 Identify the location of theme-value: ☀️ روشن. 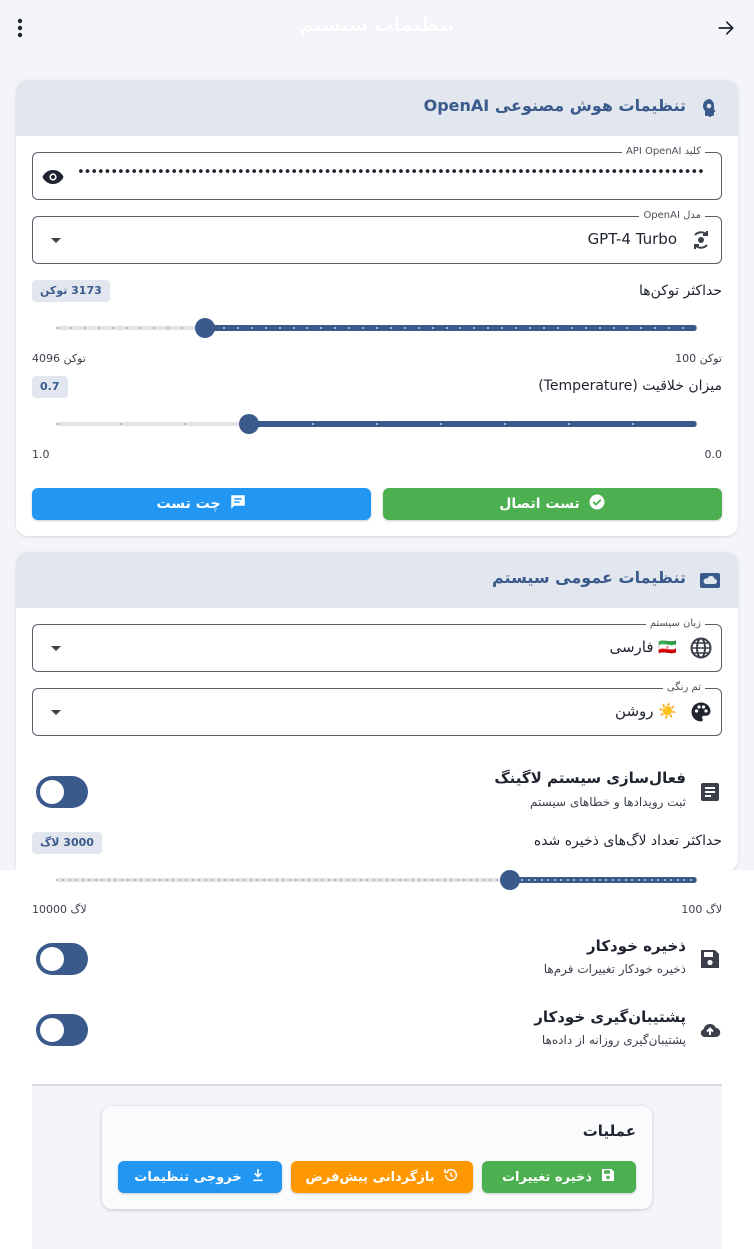
(646, 711).